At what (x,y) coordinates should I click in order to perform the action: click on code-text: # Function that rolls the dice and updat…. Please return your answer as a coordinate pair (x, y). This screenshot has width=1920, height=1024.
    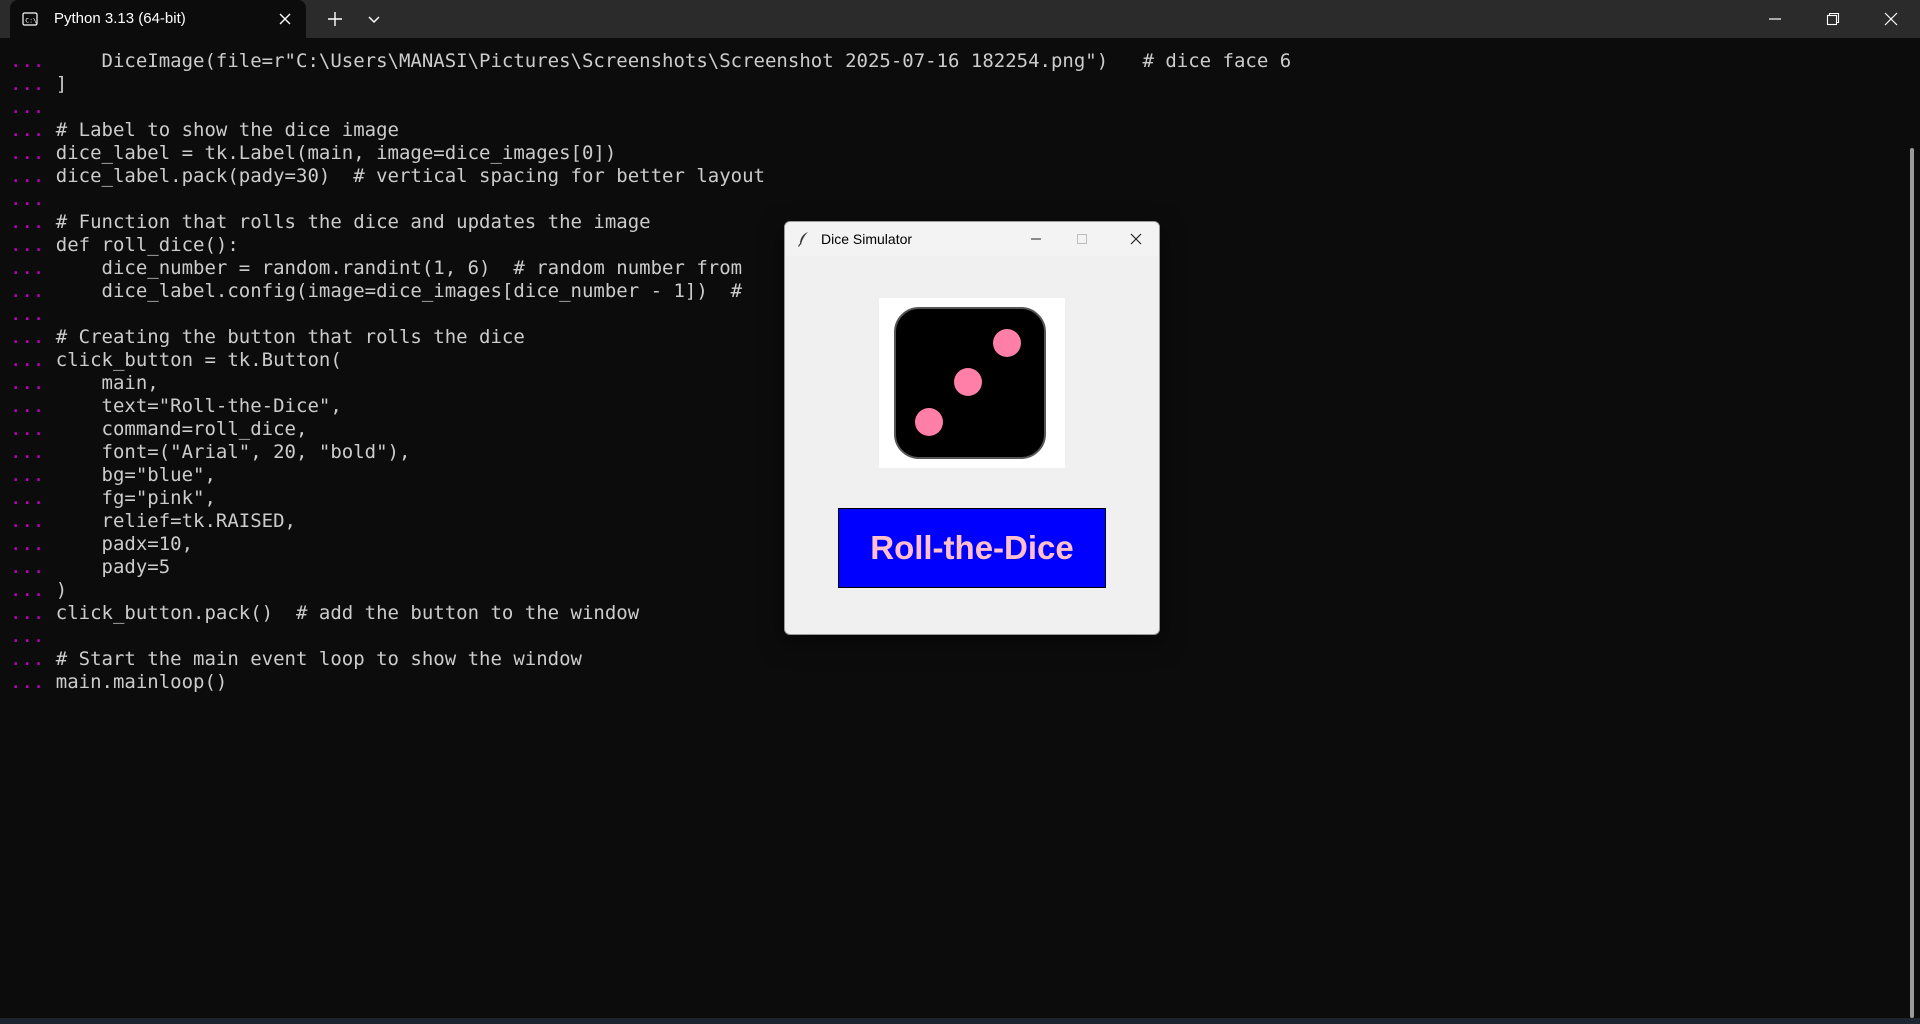
    Looking at the image, I should click on (353, 222).